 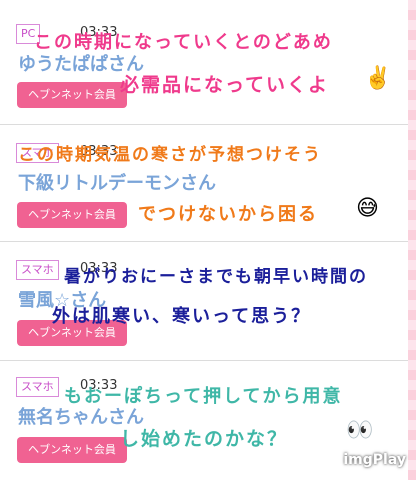 What do you see at coordinates (378, 78) in the screenshot?
I see `peace-hand-emoji-icon: ✌️` at bounding box center [378, 78].